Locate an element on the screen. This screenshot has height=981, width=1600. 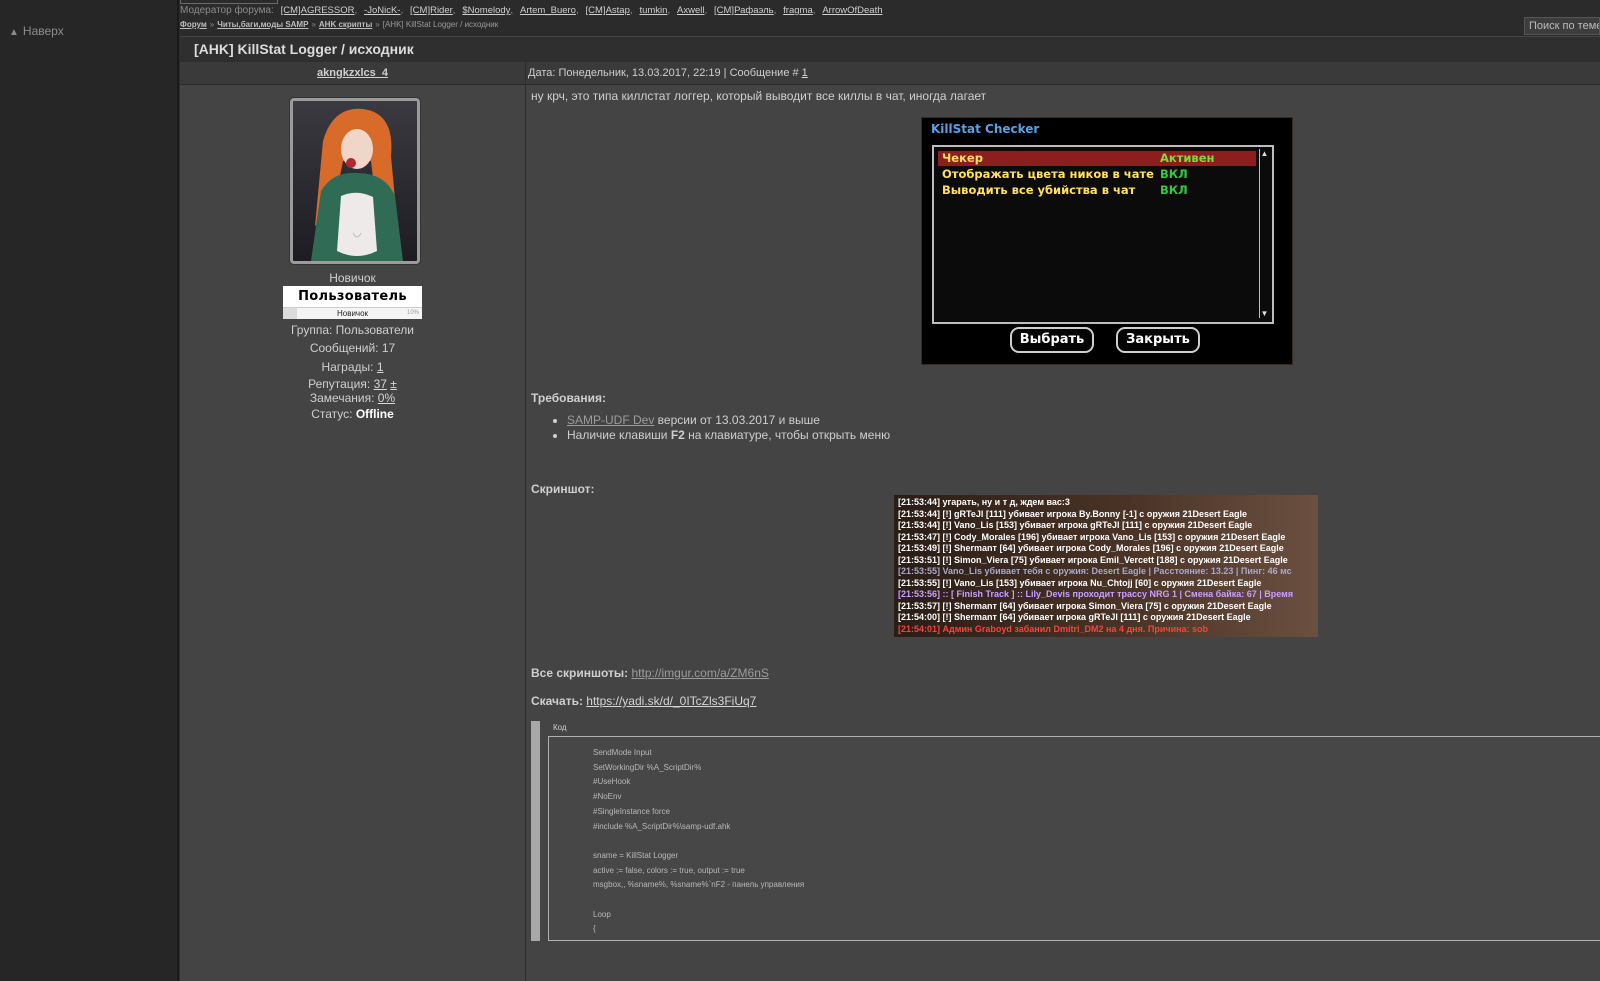
scroll-to-top-link: ▲ Наверх is located at coordinates (36, 31).